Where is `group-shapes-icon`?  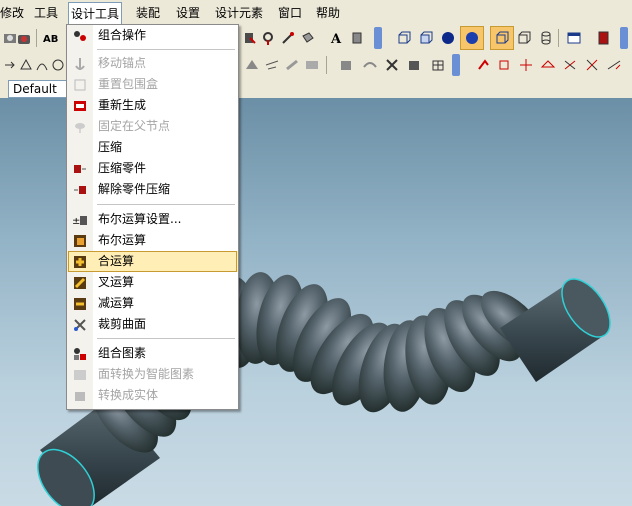 group-shapes-icon is located at coordinates (80, 353).